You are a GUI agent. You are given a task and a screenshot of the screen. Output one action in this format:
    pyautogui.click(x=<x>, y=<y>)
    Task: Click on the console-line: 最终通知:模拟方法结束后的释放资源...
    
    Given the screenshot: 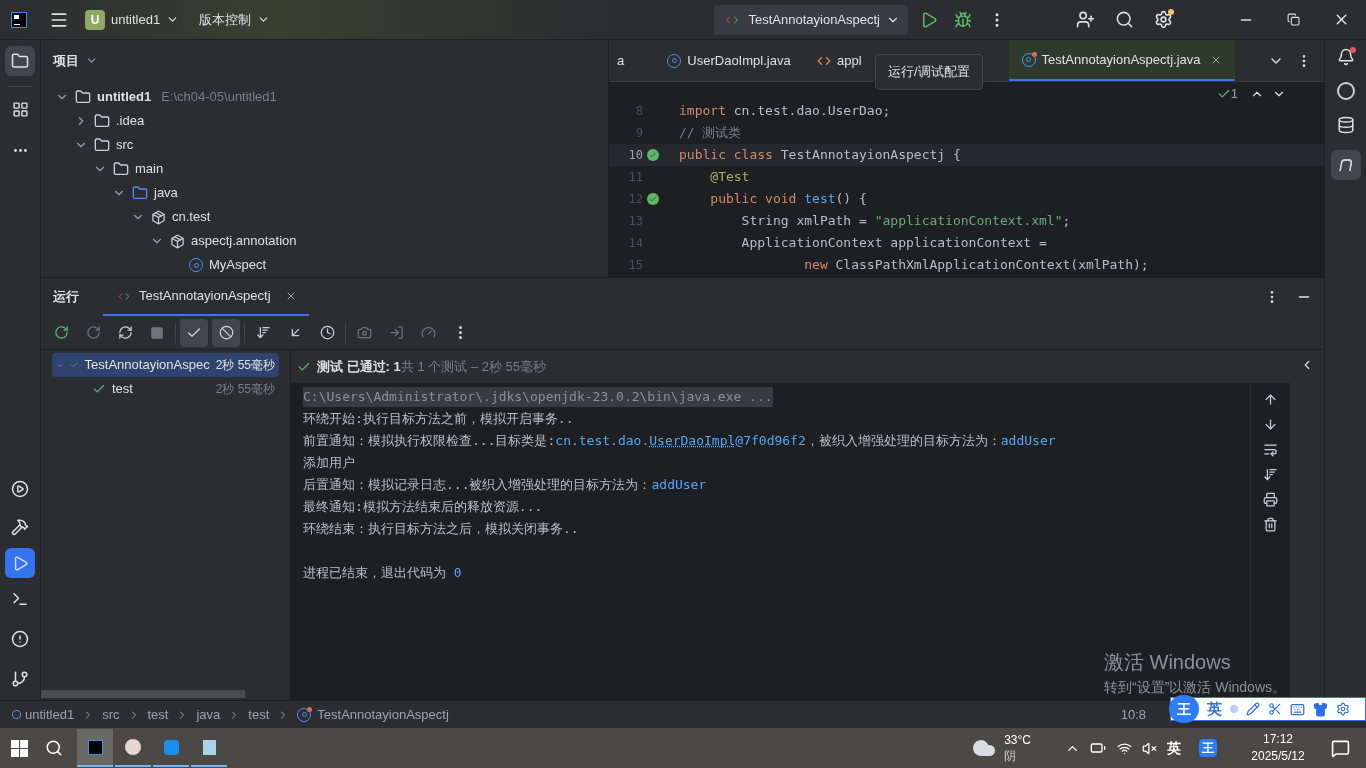 What is the action you would take?
    pyautogui.click(x=423, y=507)
    